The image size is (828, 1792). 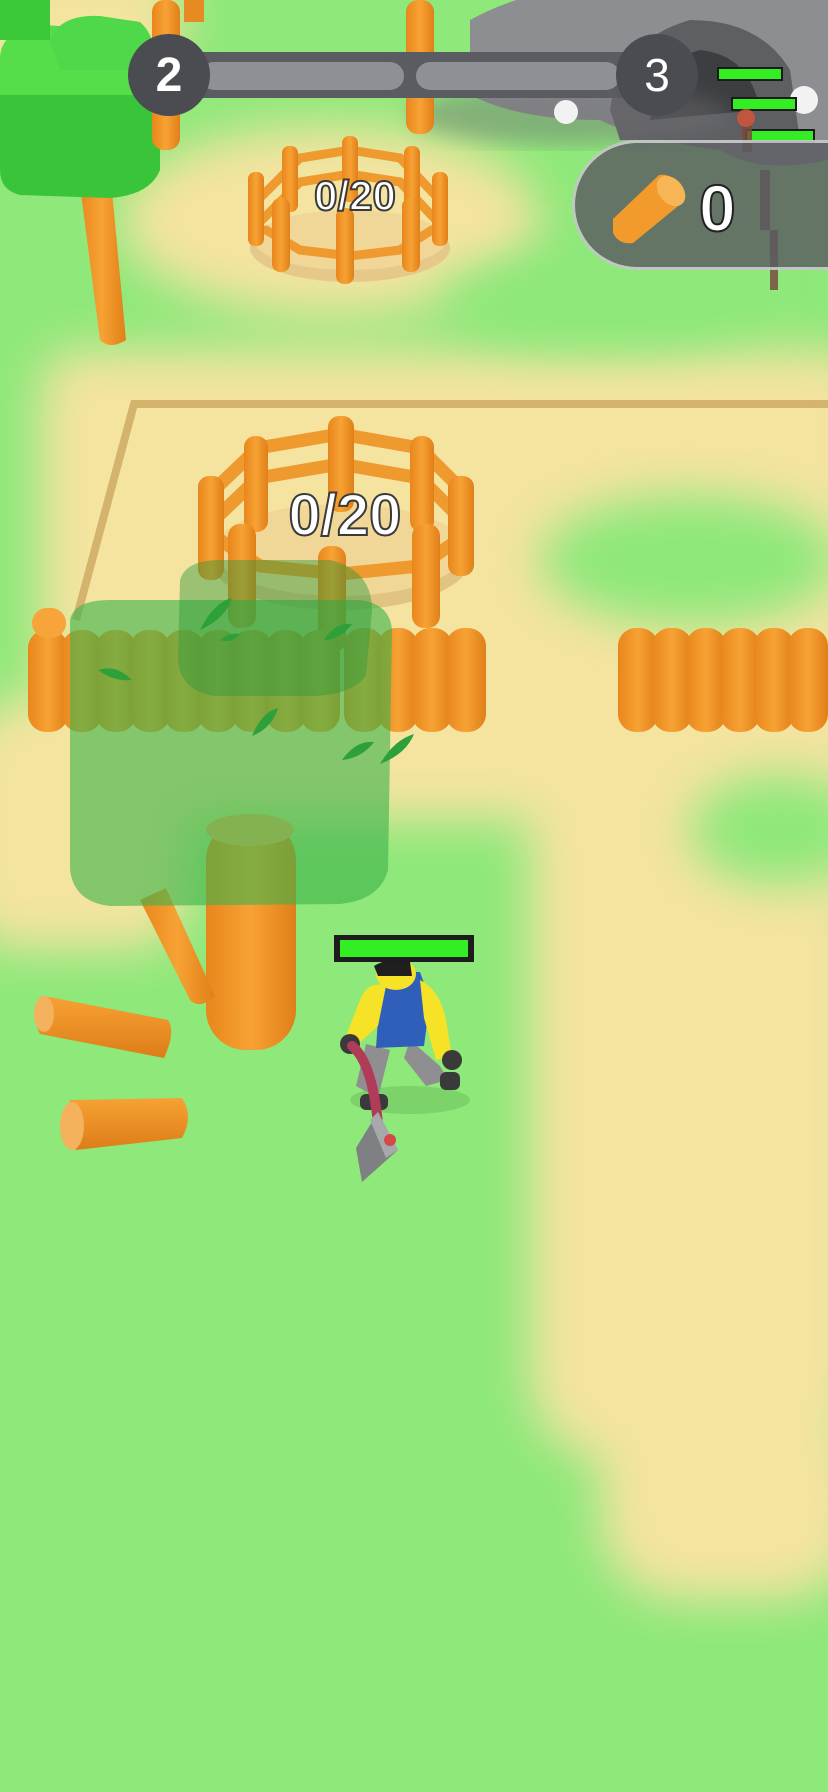 I want to click on wood-counter-panel: 0, so click(x=700, y=205).